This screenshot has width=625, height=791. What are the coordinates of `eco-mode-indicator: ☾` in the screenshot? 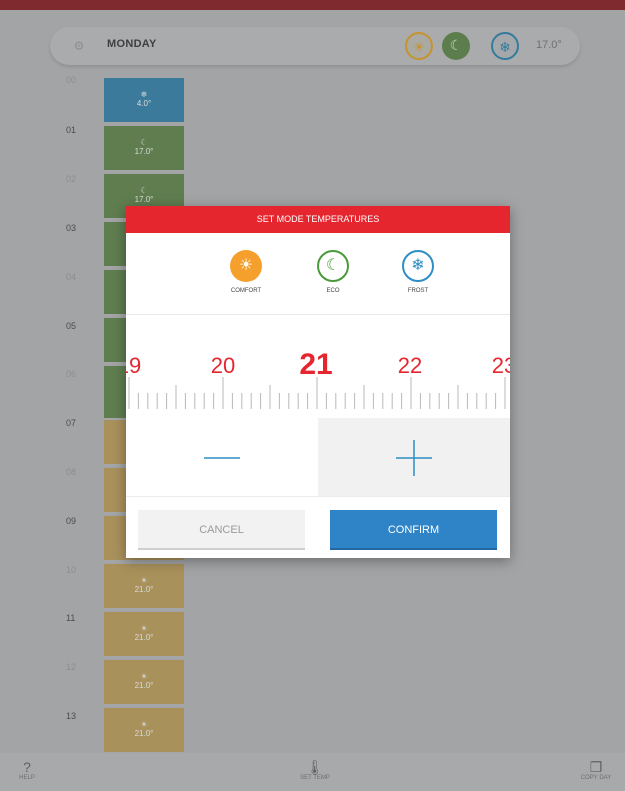 It's located at (456, 46).